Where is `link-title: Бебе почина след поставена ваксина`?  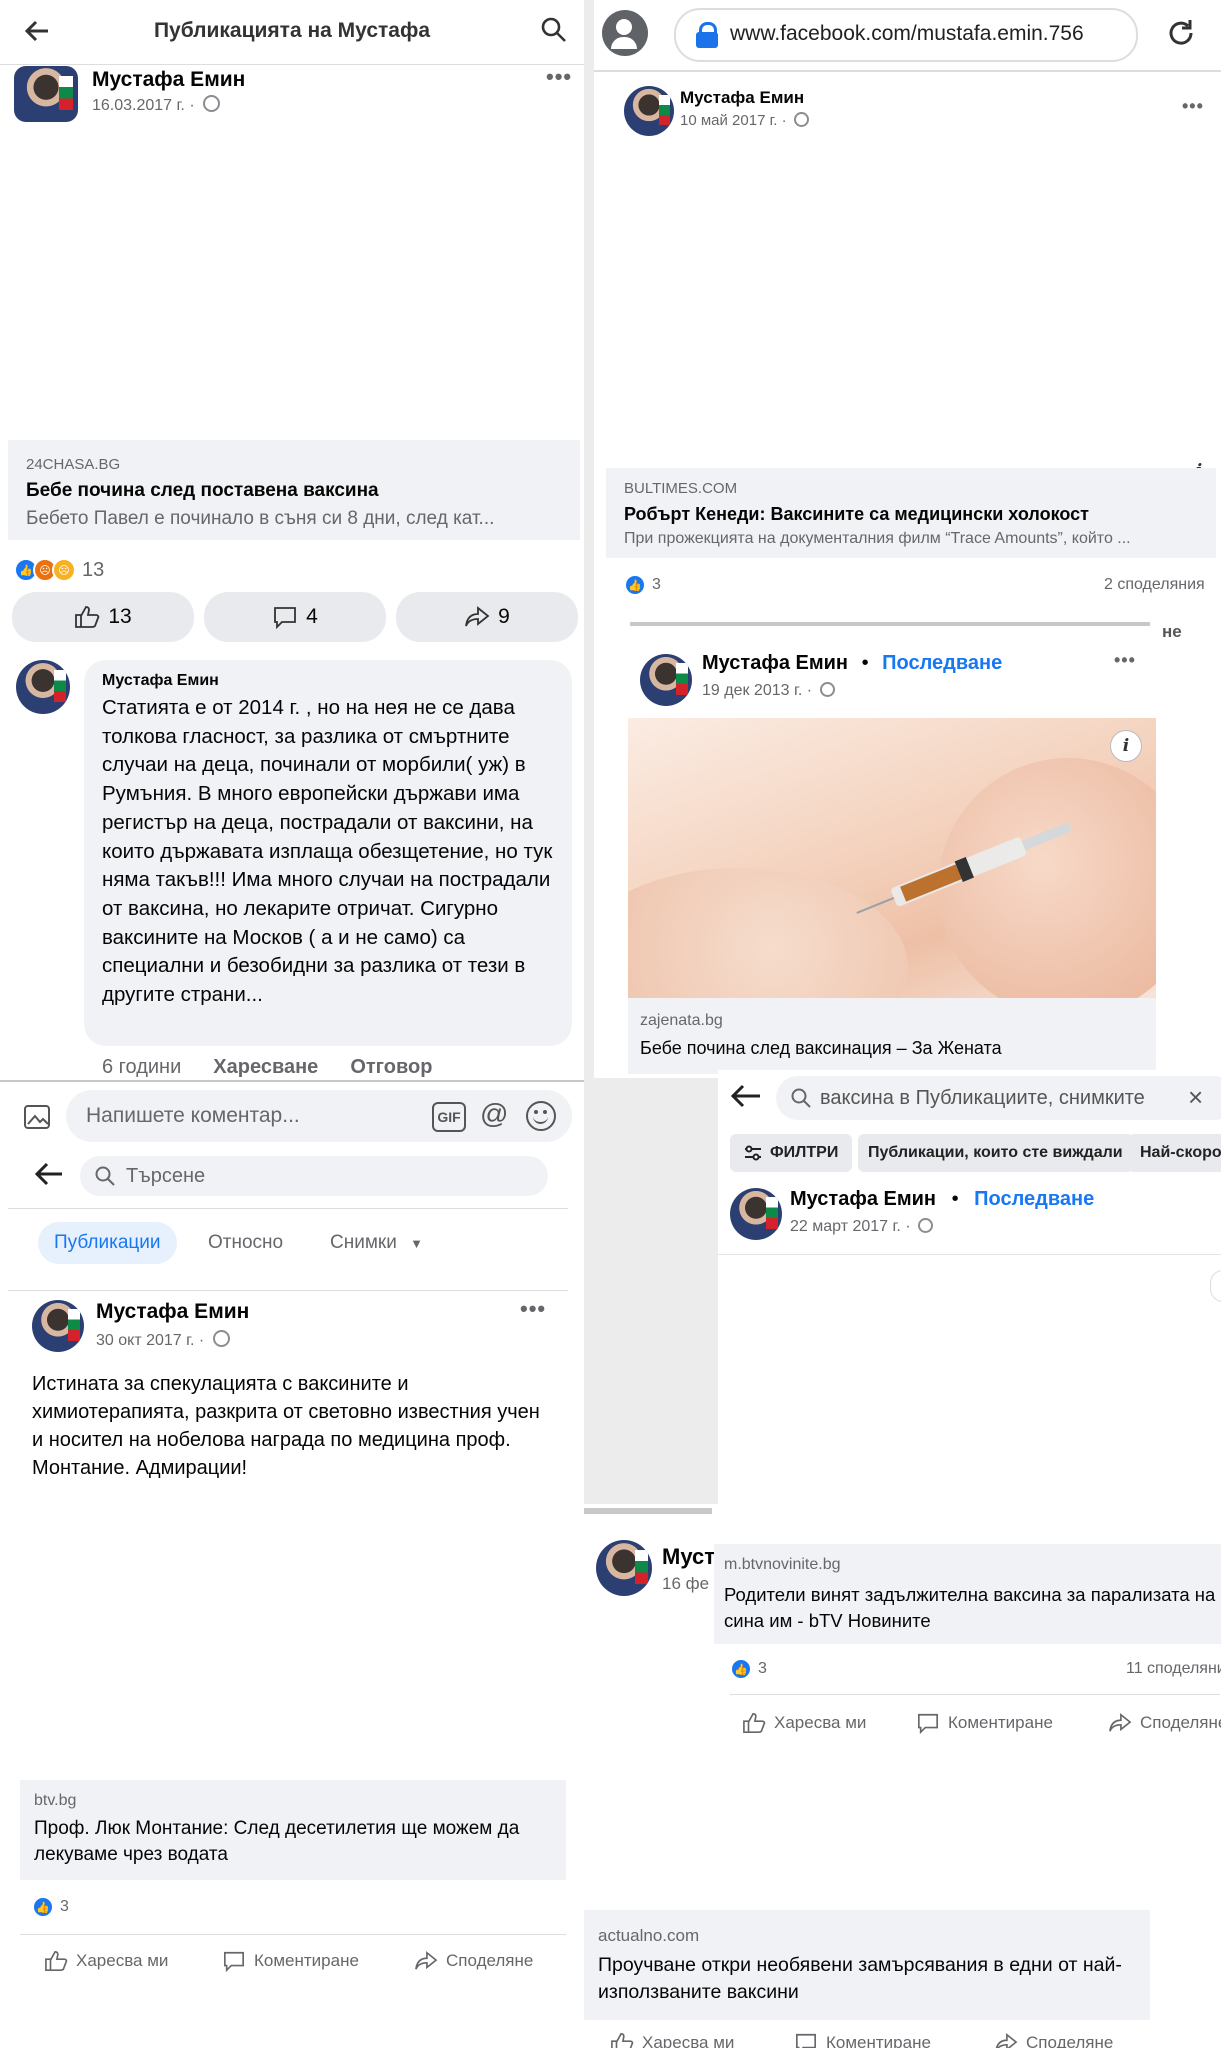
link-title: Бебе почина след поставена ваксина is located at coordinates (202, 490).